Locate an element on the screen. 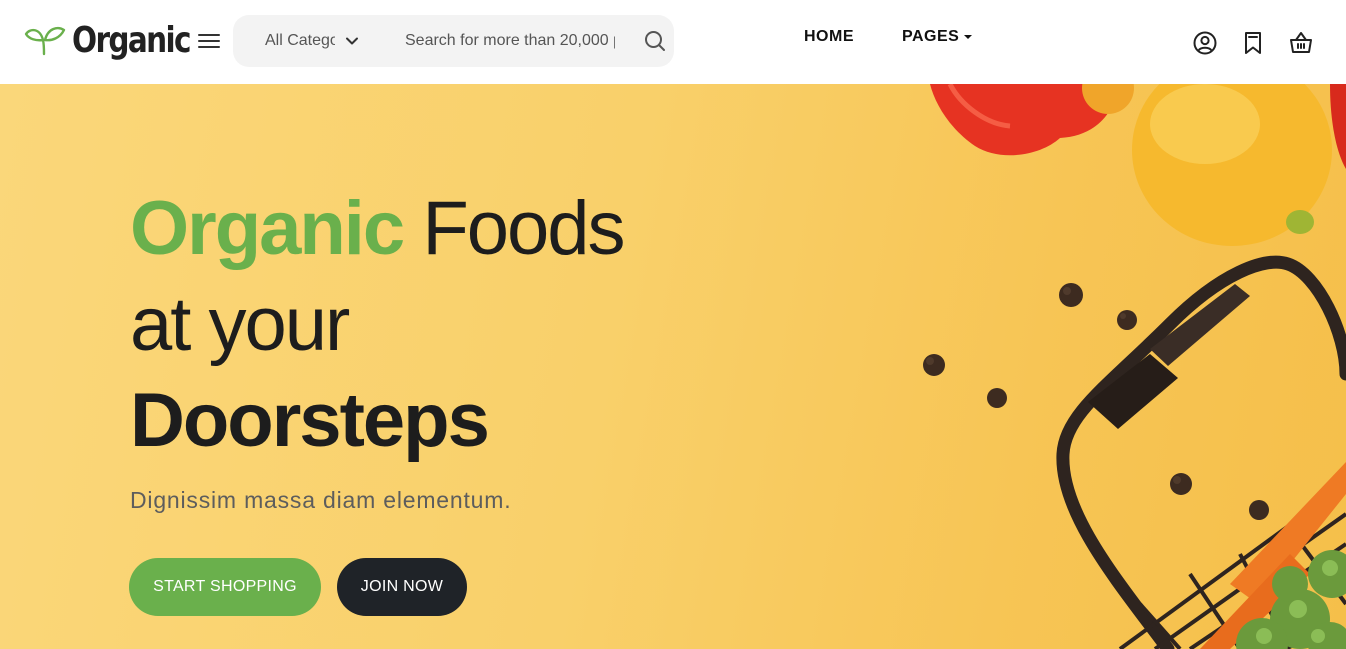 This screenshot has height=649, width=1346. nav-pages: PAGES is located at coordinates (937, 37).